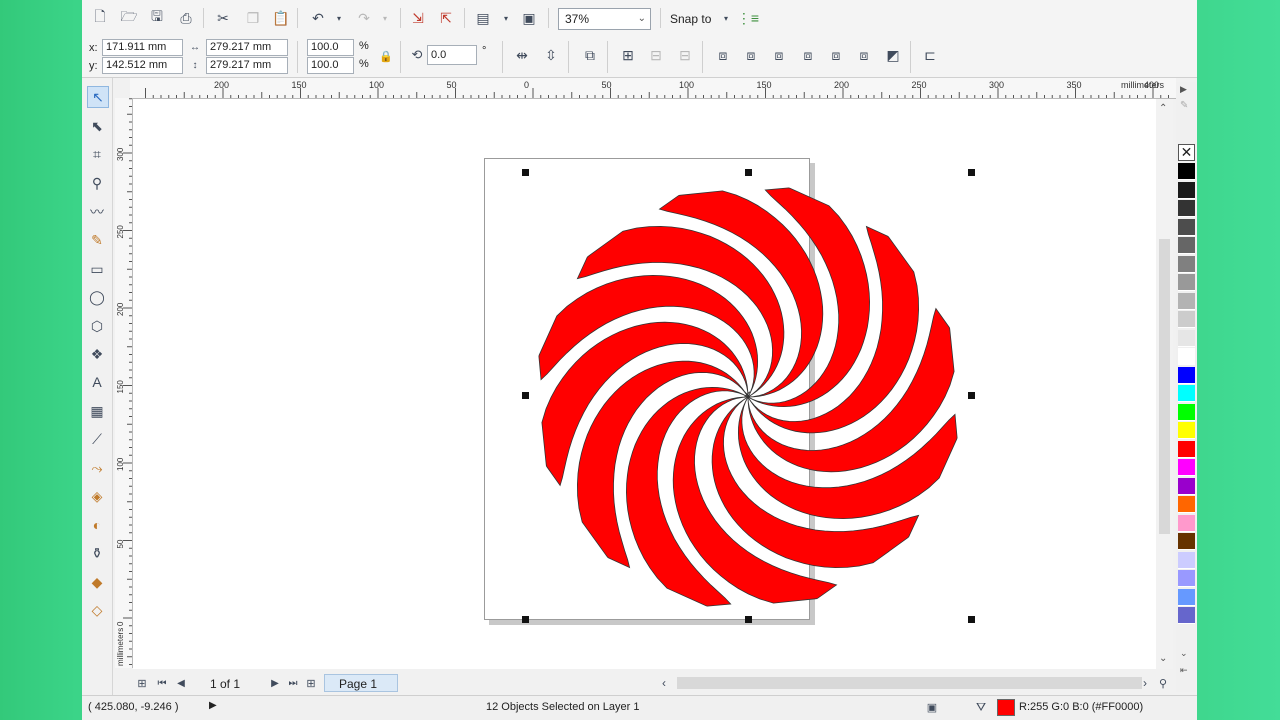  What do you see at coordinates (97, 240) in the screenshot?
I see `artistic-media-tool-icon: ✎` at bounding box center [97, 240].